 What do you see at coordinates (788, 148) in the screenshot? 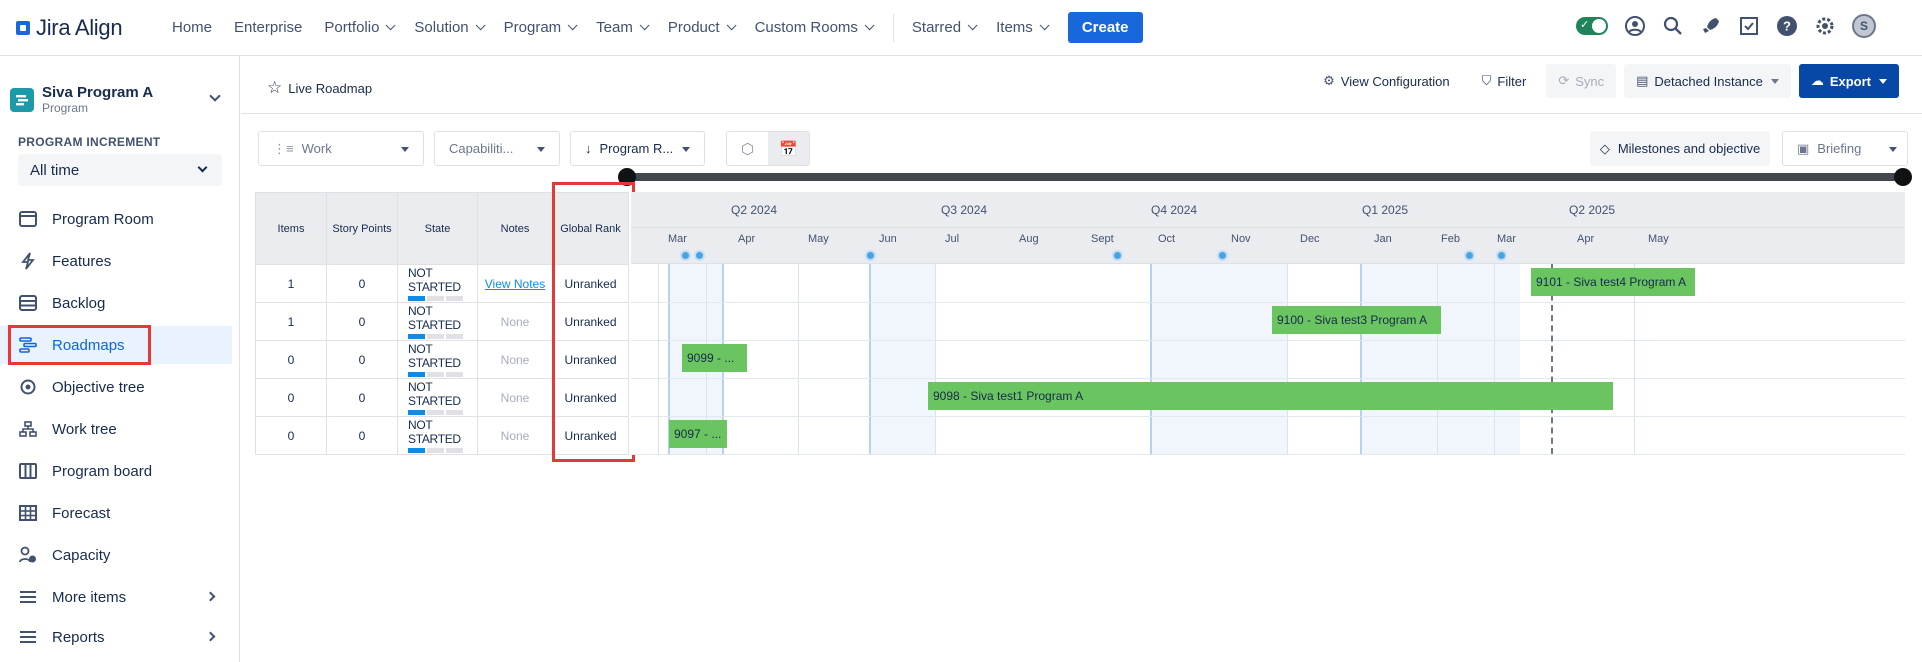
I see `calendar-view-icon: 📅` at bounding box center [788, 148].